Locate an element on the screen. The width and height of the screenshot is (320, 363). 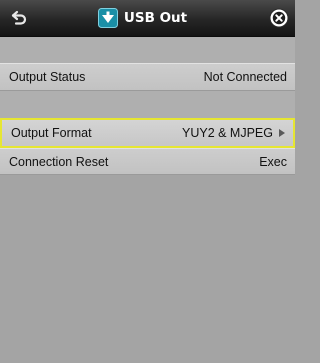
setting-value: Exec is located at coordinates (273, 161).